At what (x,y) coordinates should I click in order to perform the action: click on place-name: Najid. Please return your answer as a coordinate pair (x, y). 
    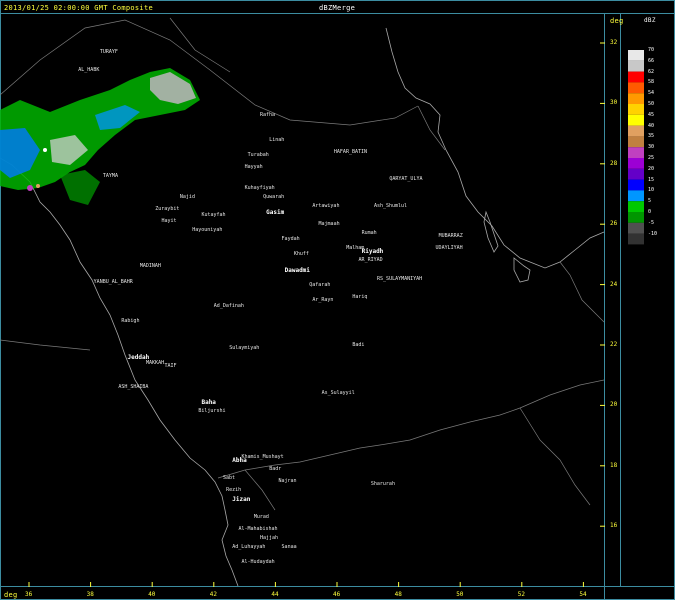
    Looking at the image, I should click on (187, 197).